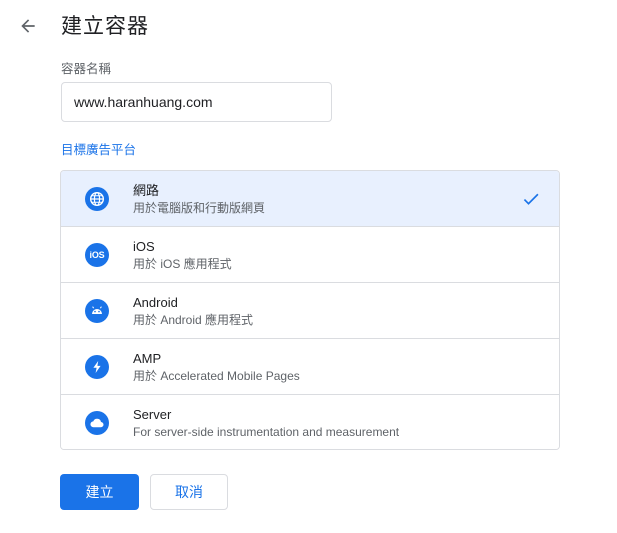  Describe the element at coordinates (99, 150) in the screenshot. I see `target-platform-label: 目標廣告平台` at that location.